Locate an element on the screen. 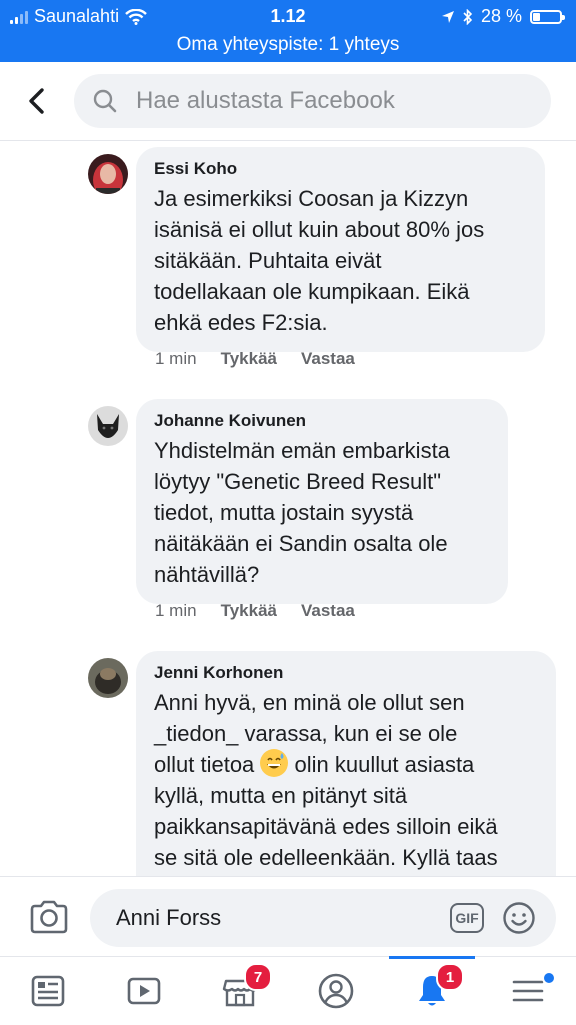 The height and width of the screenshot is (1025, 576). tab-watch is located at coordinates (144, 991).